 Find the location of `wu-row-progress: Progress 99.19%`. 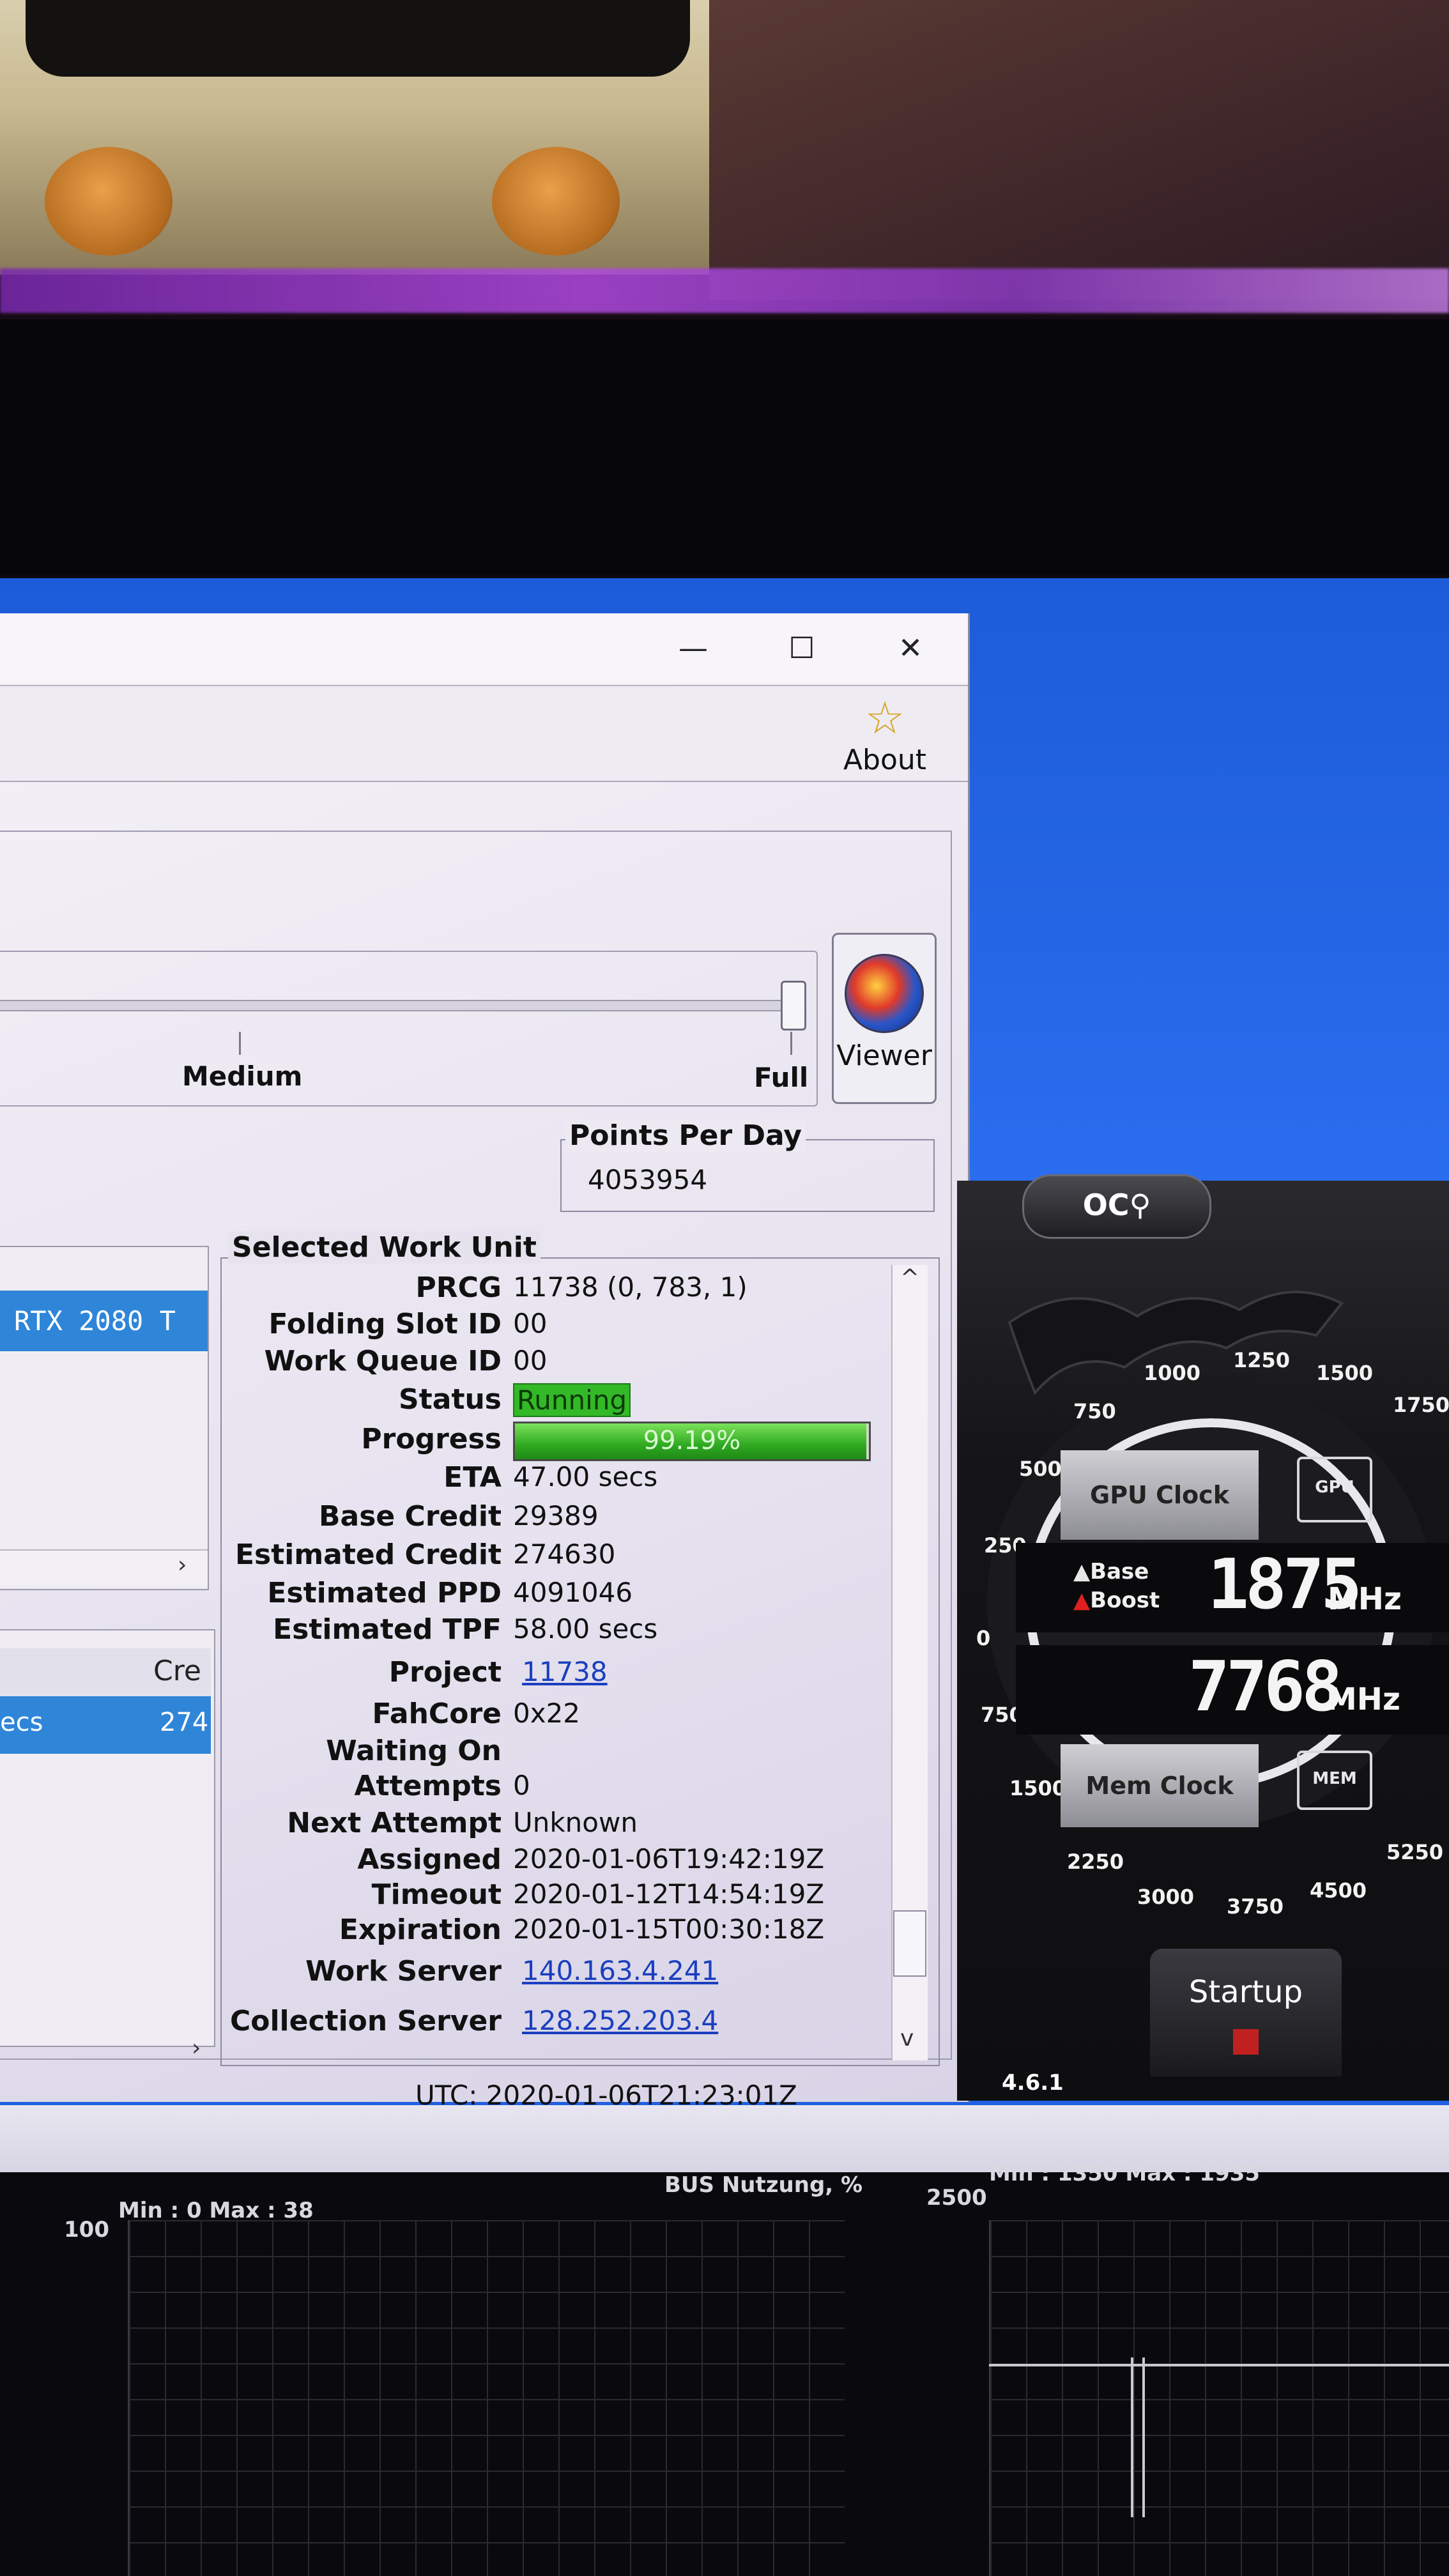

wu-row-progress: Progress 99.19% is located at coordinates (545, 1441).